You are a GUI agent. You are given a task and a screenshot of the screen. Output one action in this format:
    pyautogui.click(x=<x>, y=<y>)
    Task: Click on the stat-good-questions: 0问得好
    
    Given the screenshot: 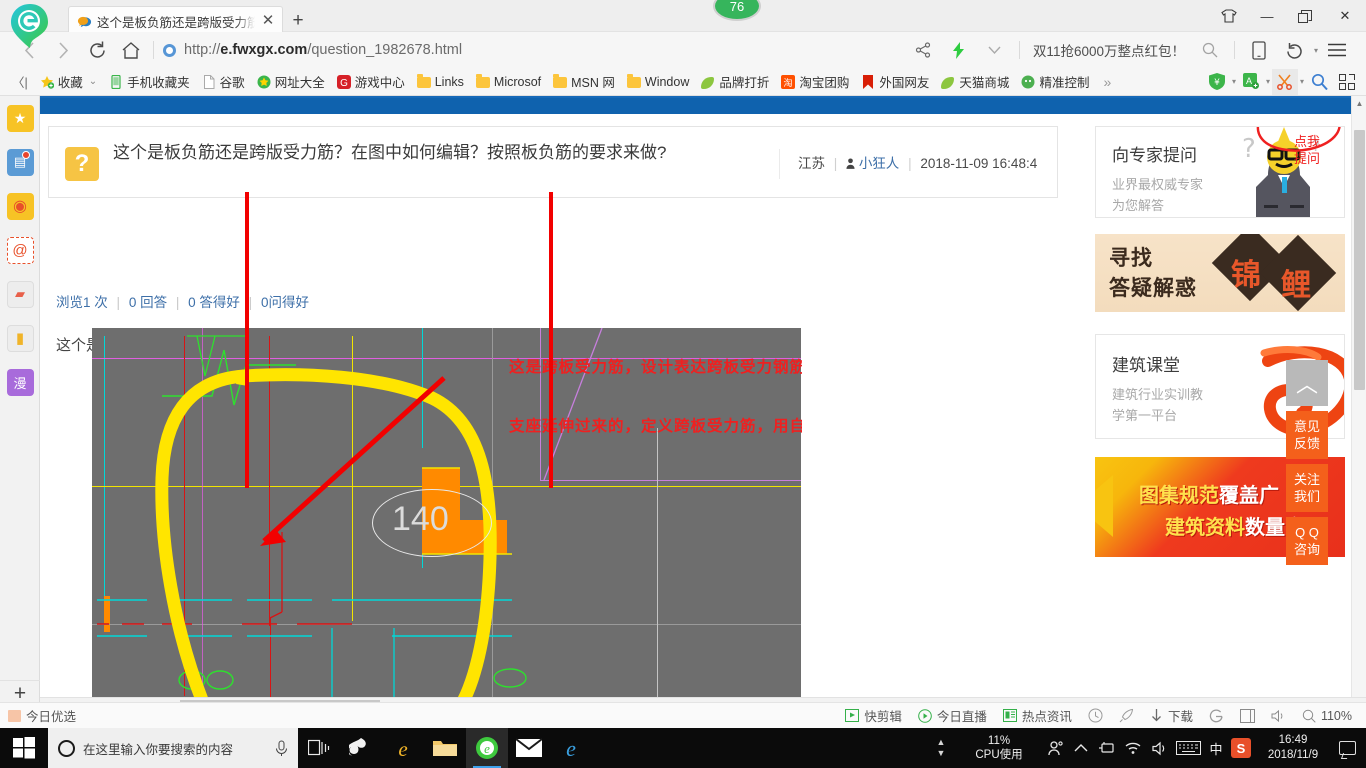 What is the action you would take?
    pyautogui.click(x=285, y=302)
    